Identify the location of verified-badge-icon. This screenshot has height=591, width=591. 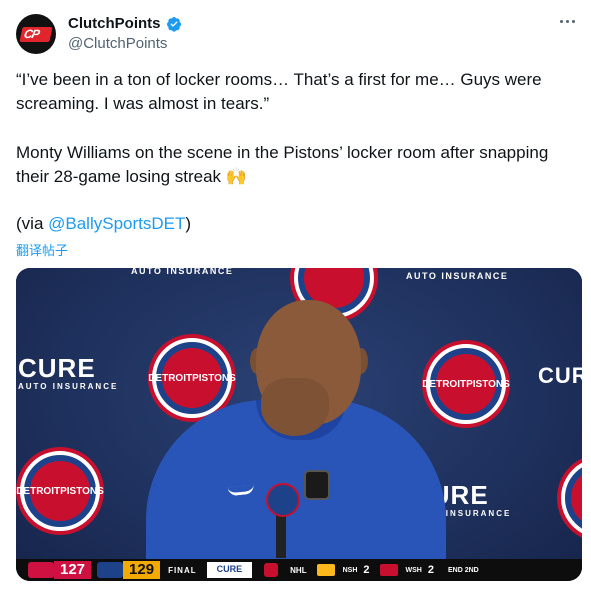
(174, 24).